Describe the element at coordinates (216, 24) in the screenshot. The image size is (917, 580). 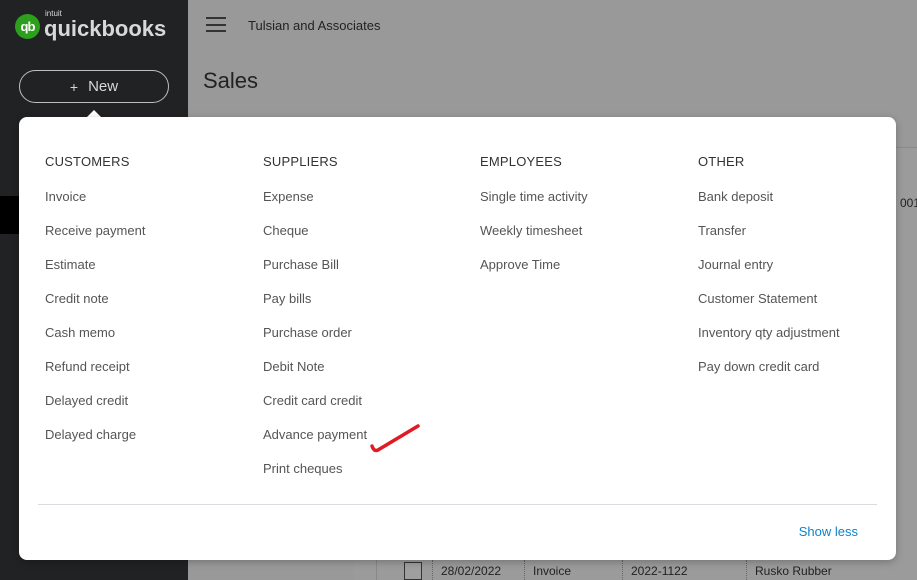
I see `hamburger-menu-icon` at that location.